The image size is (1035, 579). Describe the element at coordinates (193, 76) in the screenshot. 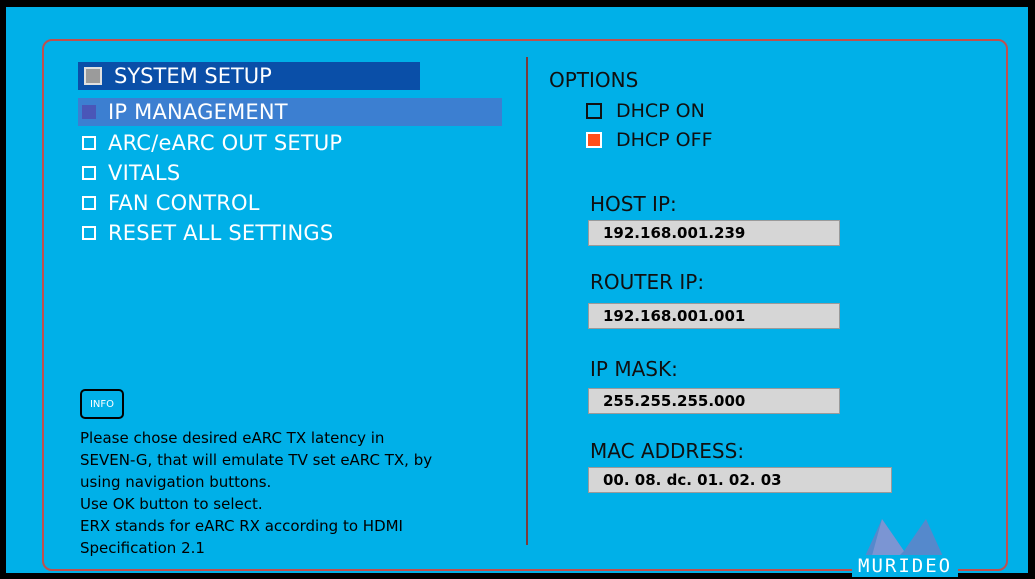

I see `menu-header-title: SYSTEM SETUP` at that location.